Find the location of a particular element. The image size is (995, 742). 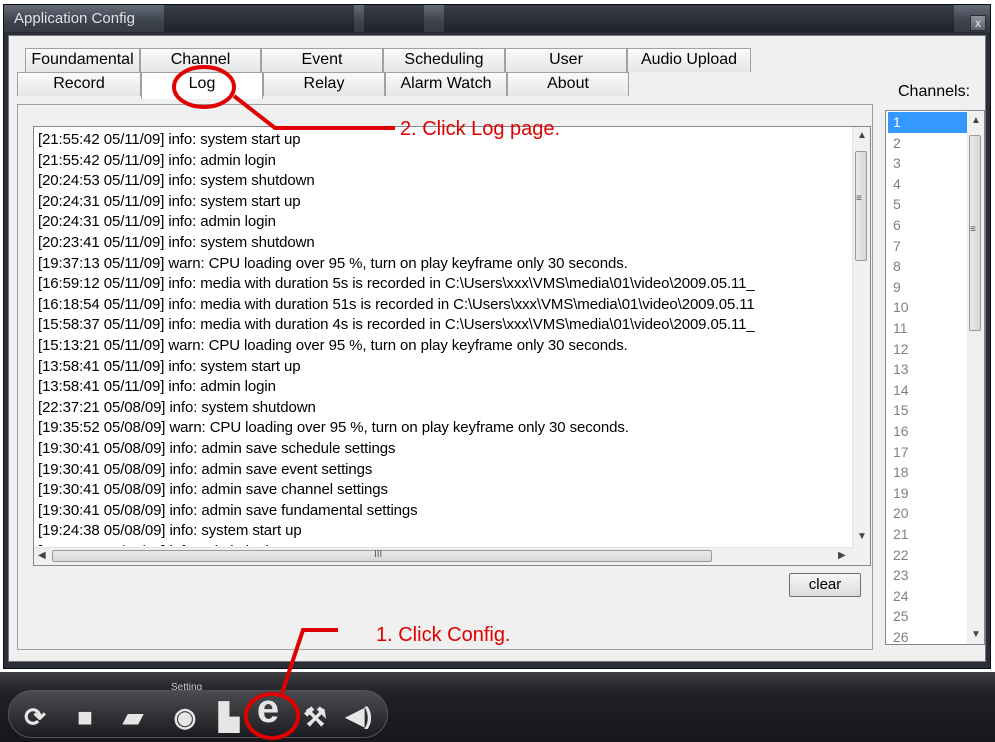

globe-icon: ◉ is located at coordinates (185, 717).